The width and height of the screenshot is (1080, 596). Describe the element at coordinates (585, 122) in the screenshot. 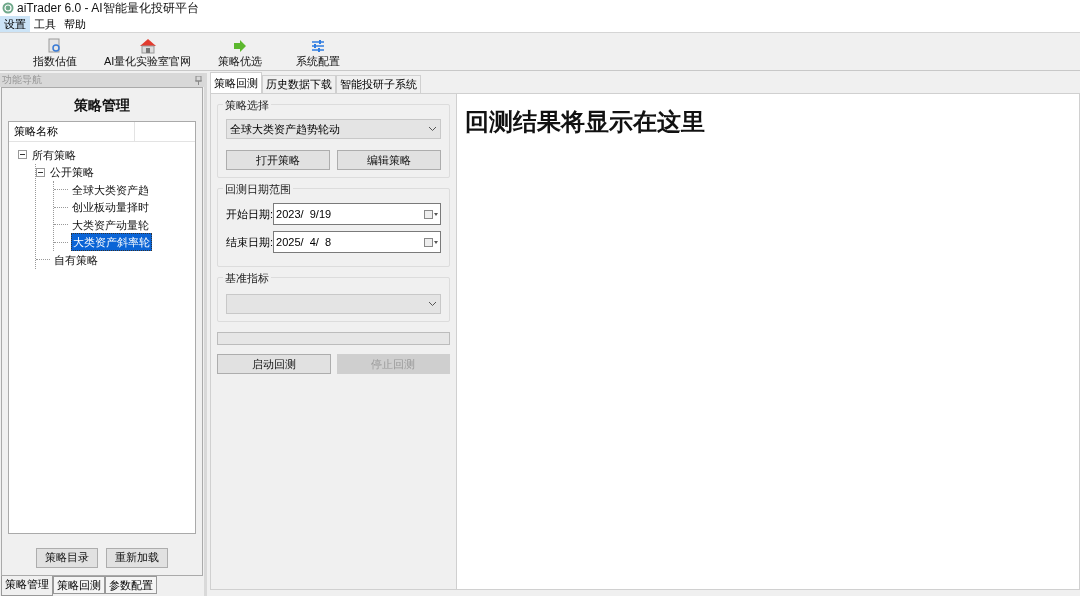

I see `result-message: 回测结果将显示在这里` at that location.